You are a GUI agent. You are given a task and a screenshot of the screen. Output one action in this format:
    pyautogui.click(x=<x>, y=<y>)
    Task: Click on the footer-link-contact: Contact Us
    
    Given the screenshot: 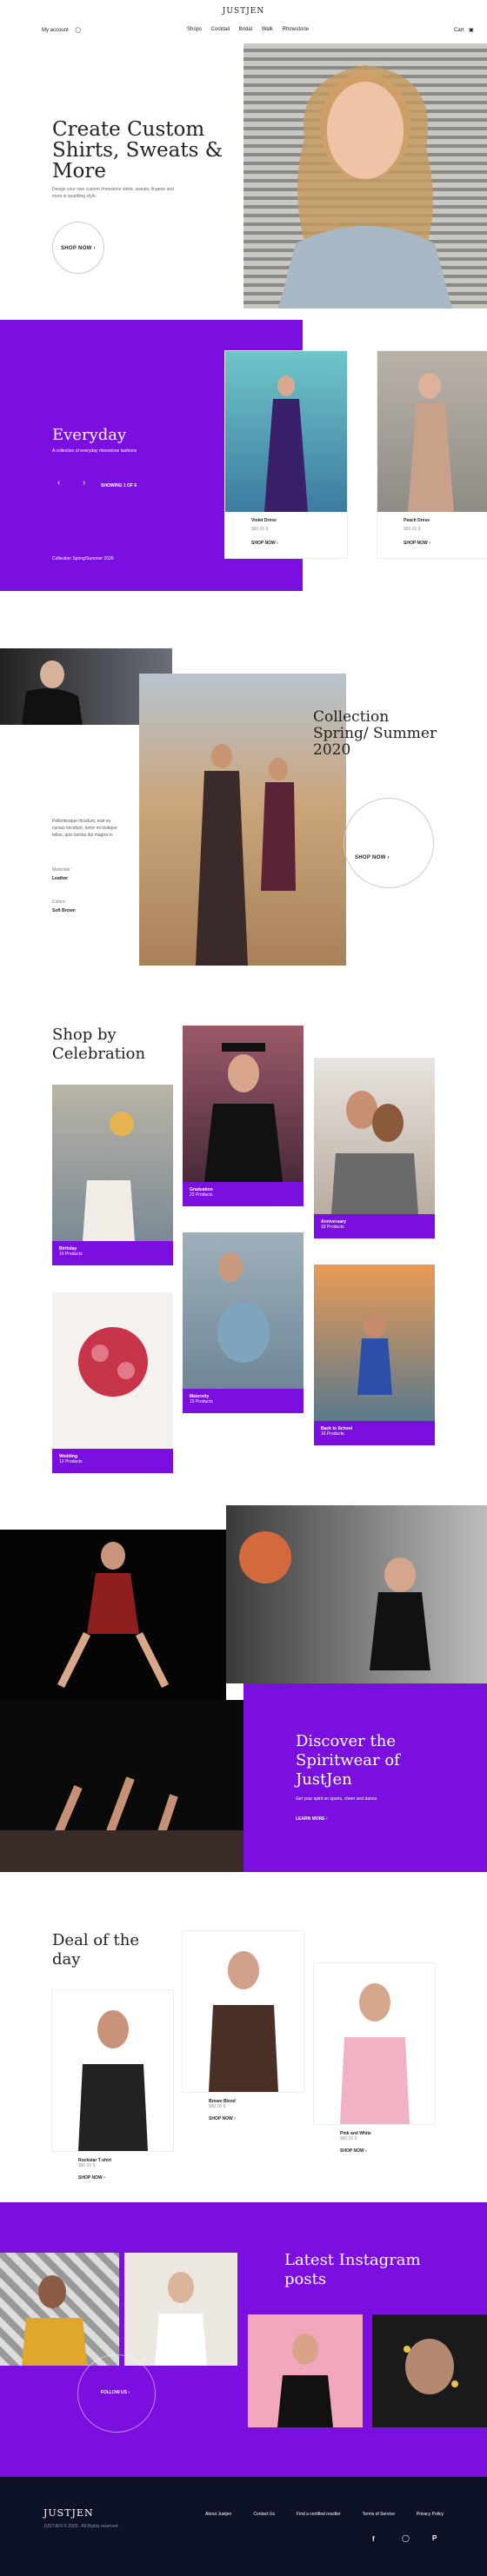 What is the action you would take?
    pyautogui.click(x=264, y=2514)
    